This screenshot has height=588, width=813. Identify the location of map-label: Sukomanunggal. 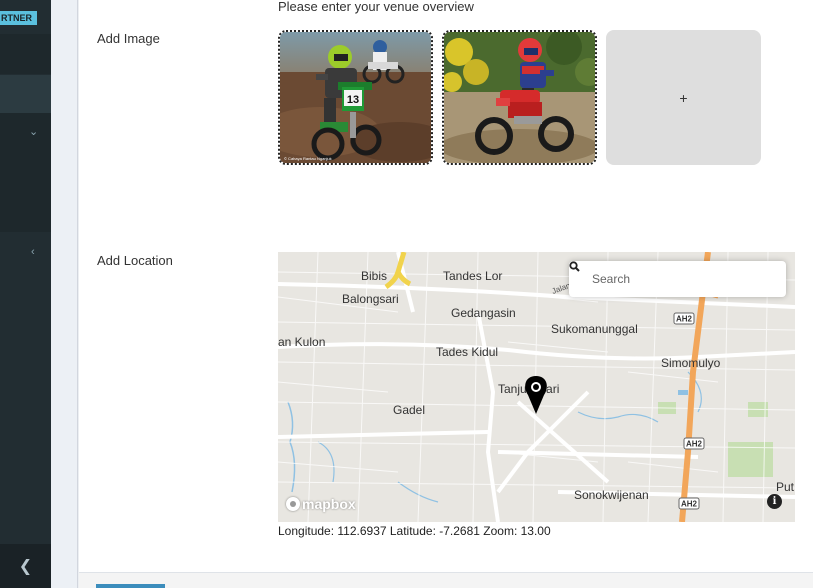
(594, 329).